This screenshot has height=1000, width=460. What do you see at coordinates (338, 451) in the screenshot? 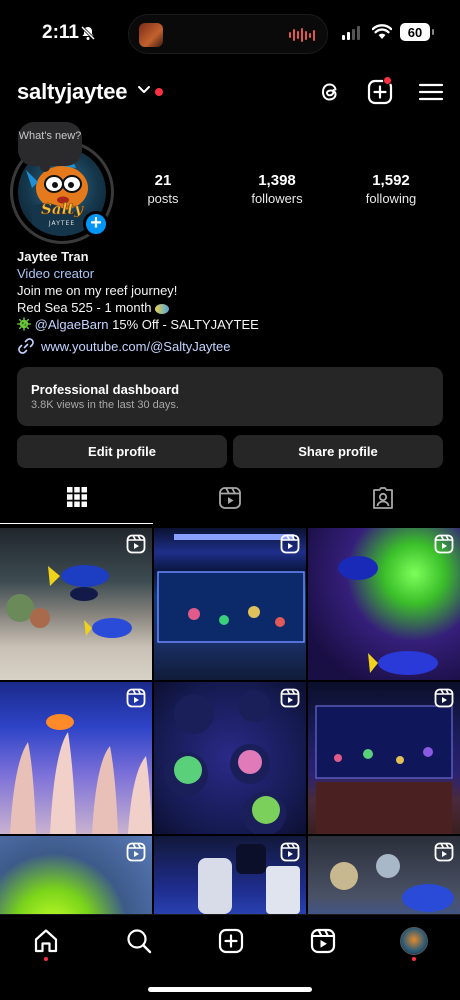
I see `share-profile-button: Share profile` at bounding box center [338, 451].